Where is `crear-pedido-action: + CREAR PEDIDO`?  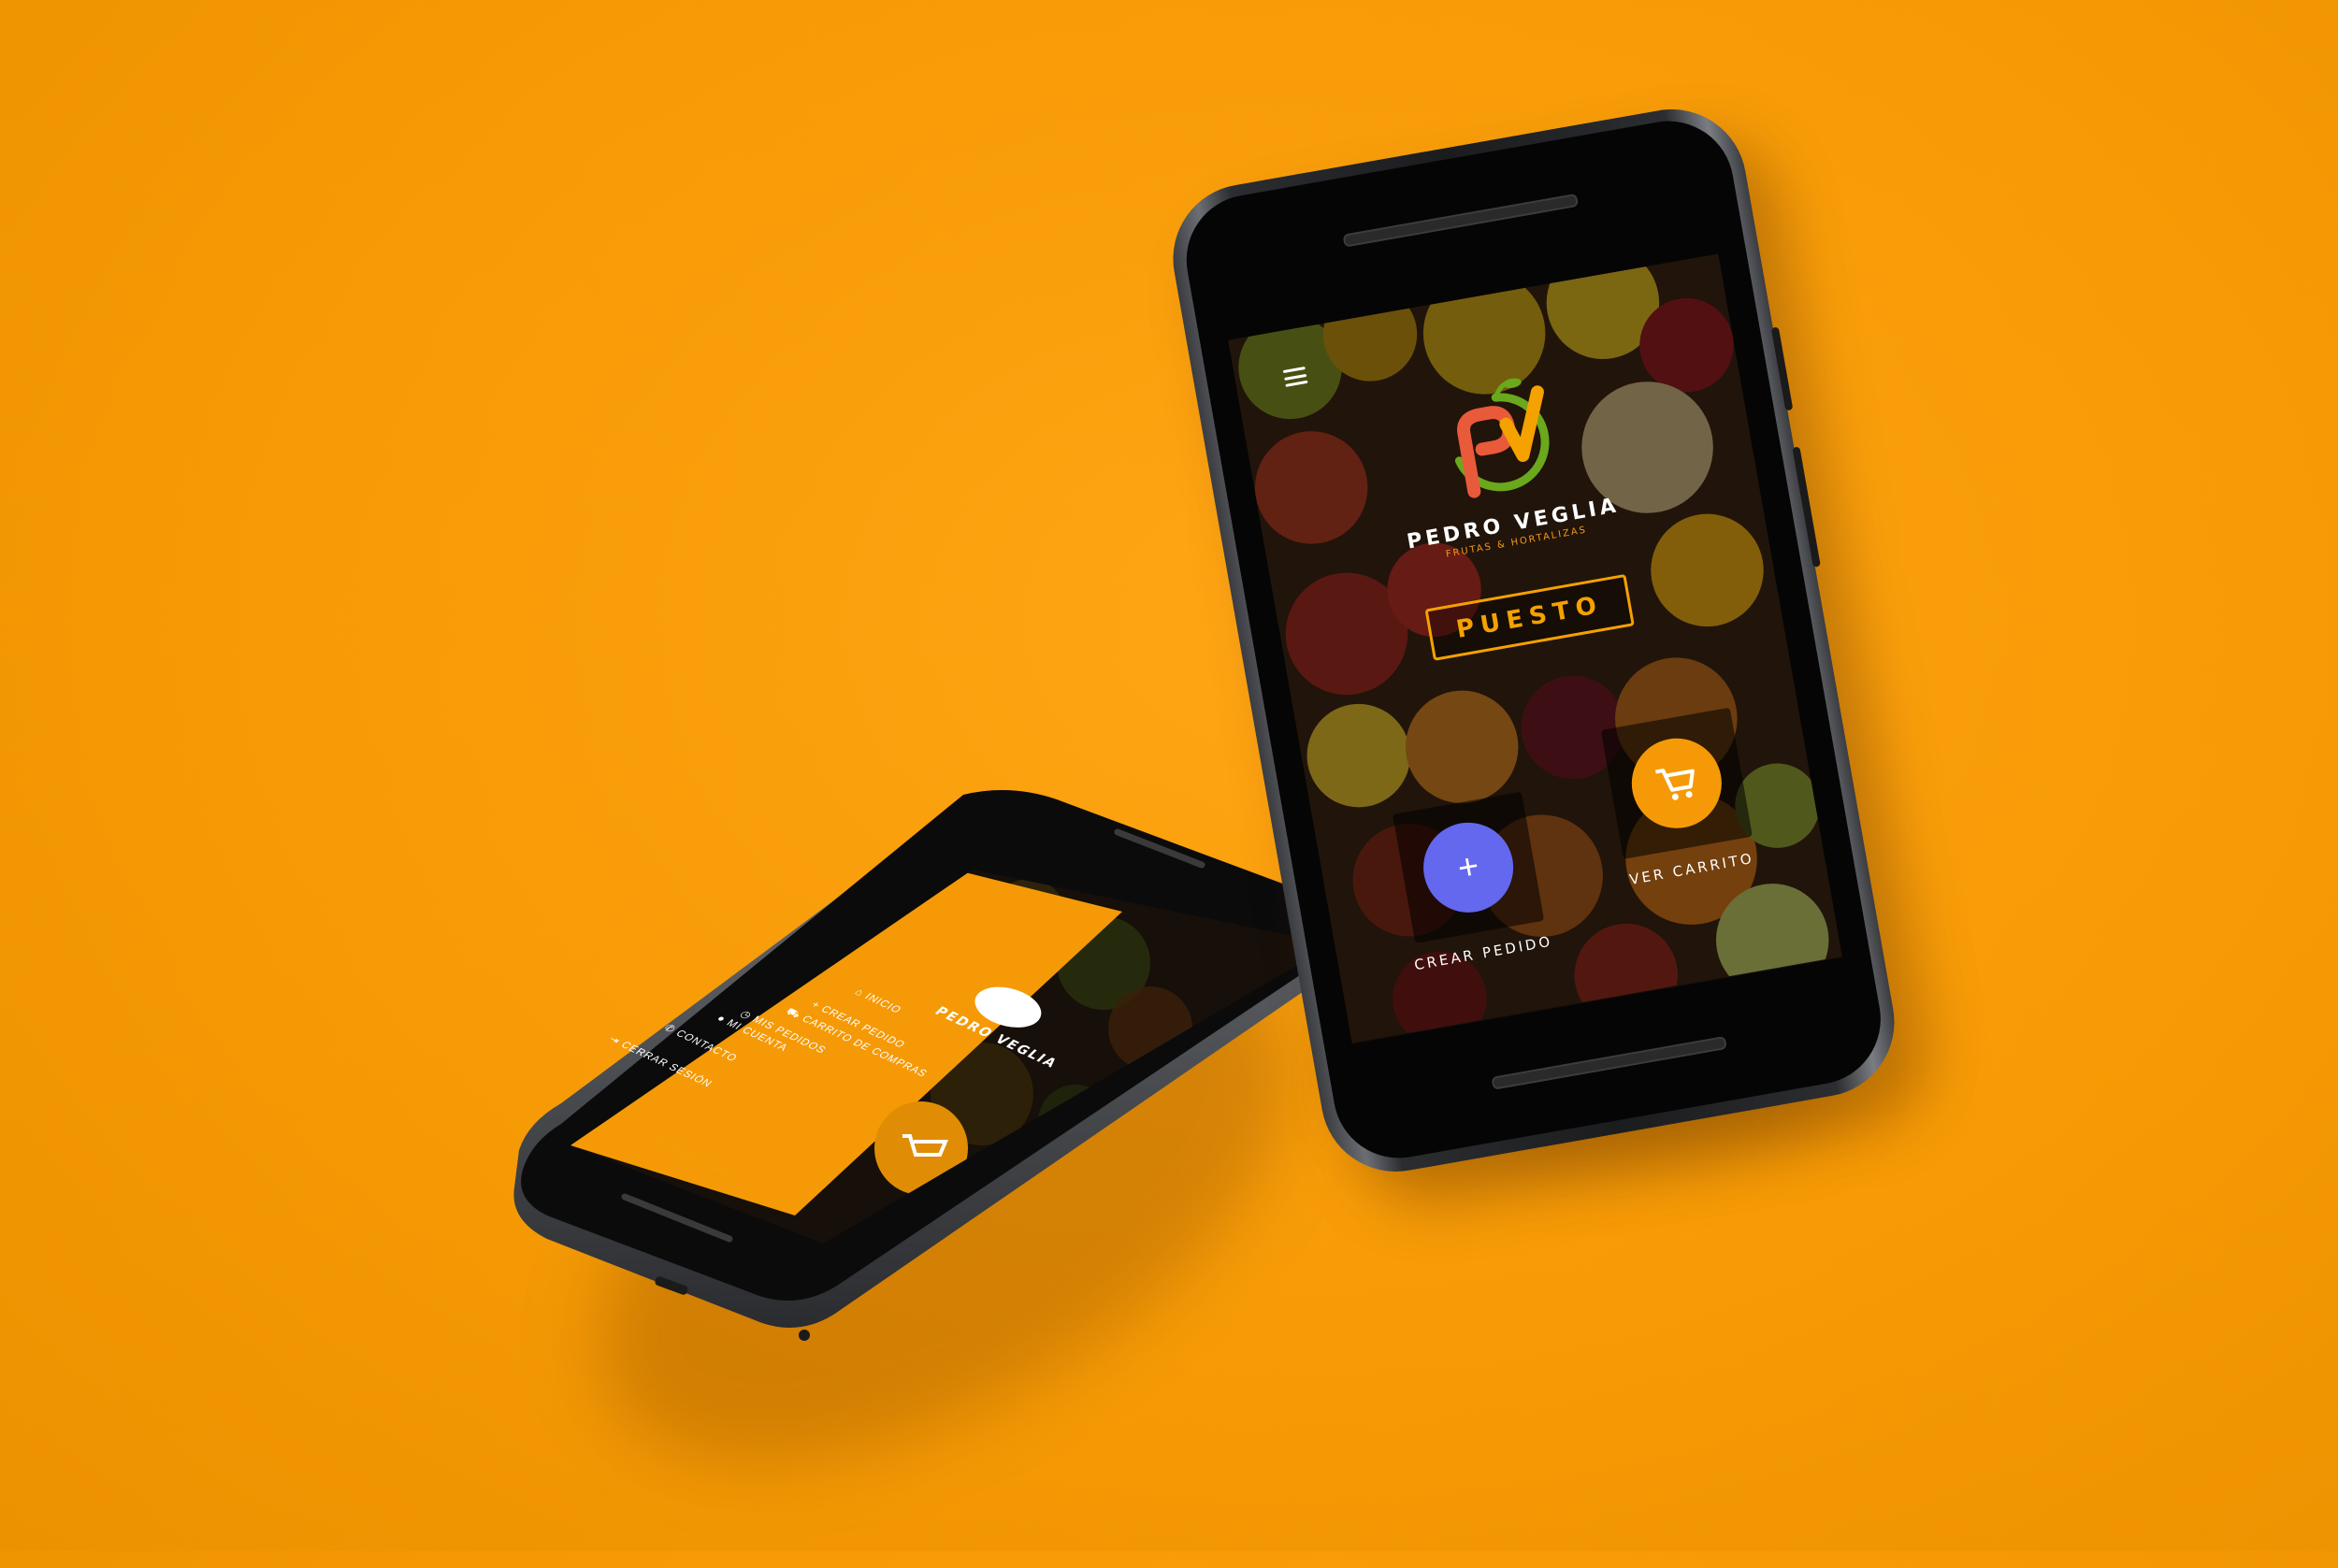 crear-pedido-action: + CREAR PEDIDO is located at coordinates (1470, 882).